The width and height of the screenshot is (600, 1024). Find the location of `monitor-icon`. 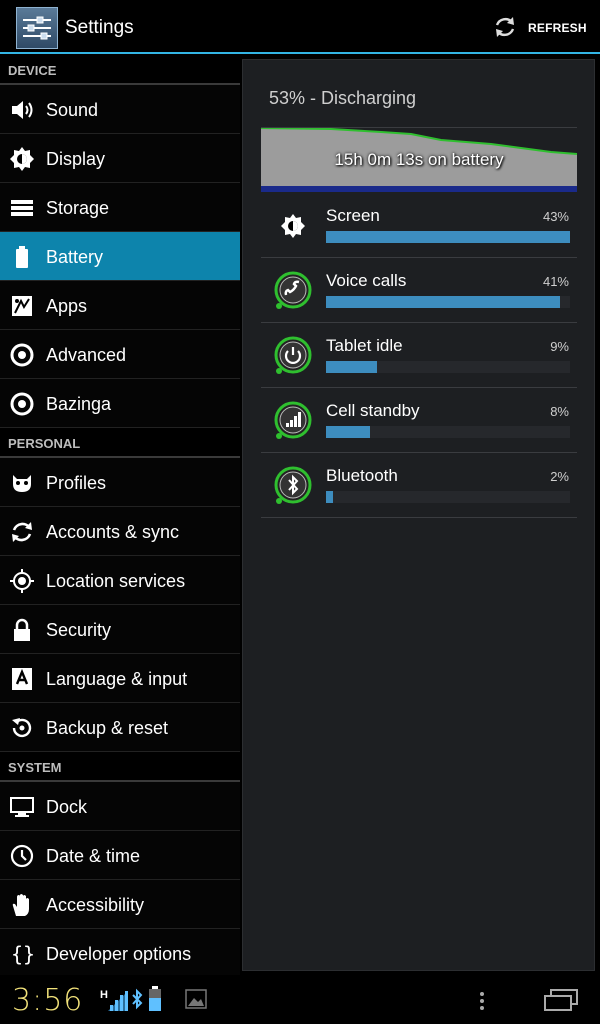

monitor-icon is located at coordinates (22, 807).